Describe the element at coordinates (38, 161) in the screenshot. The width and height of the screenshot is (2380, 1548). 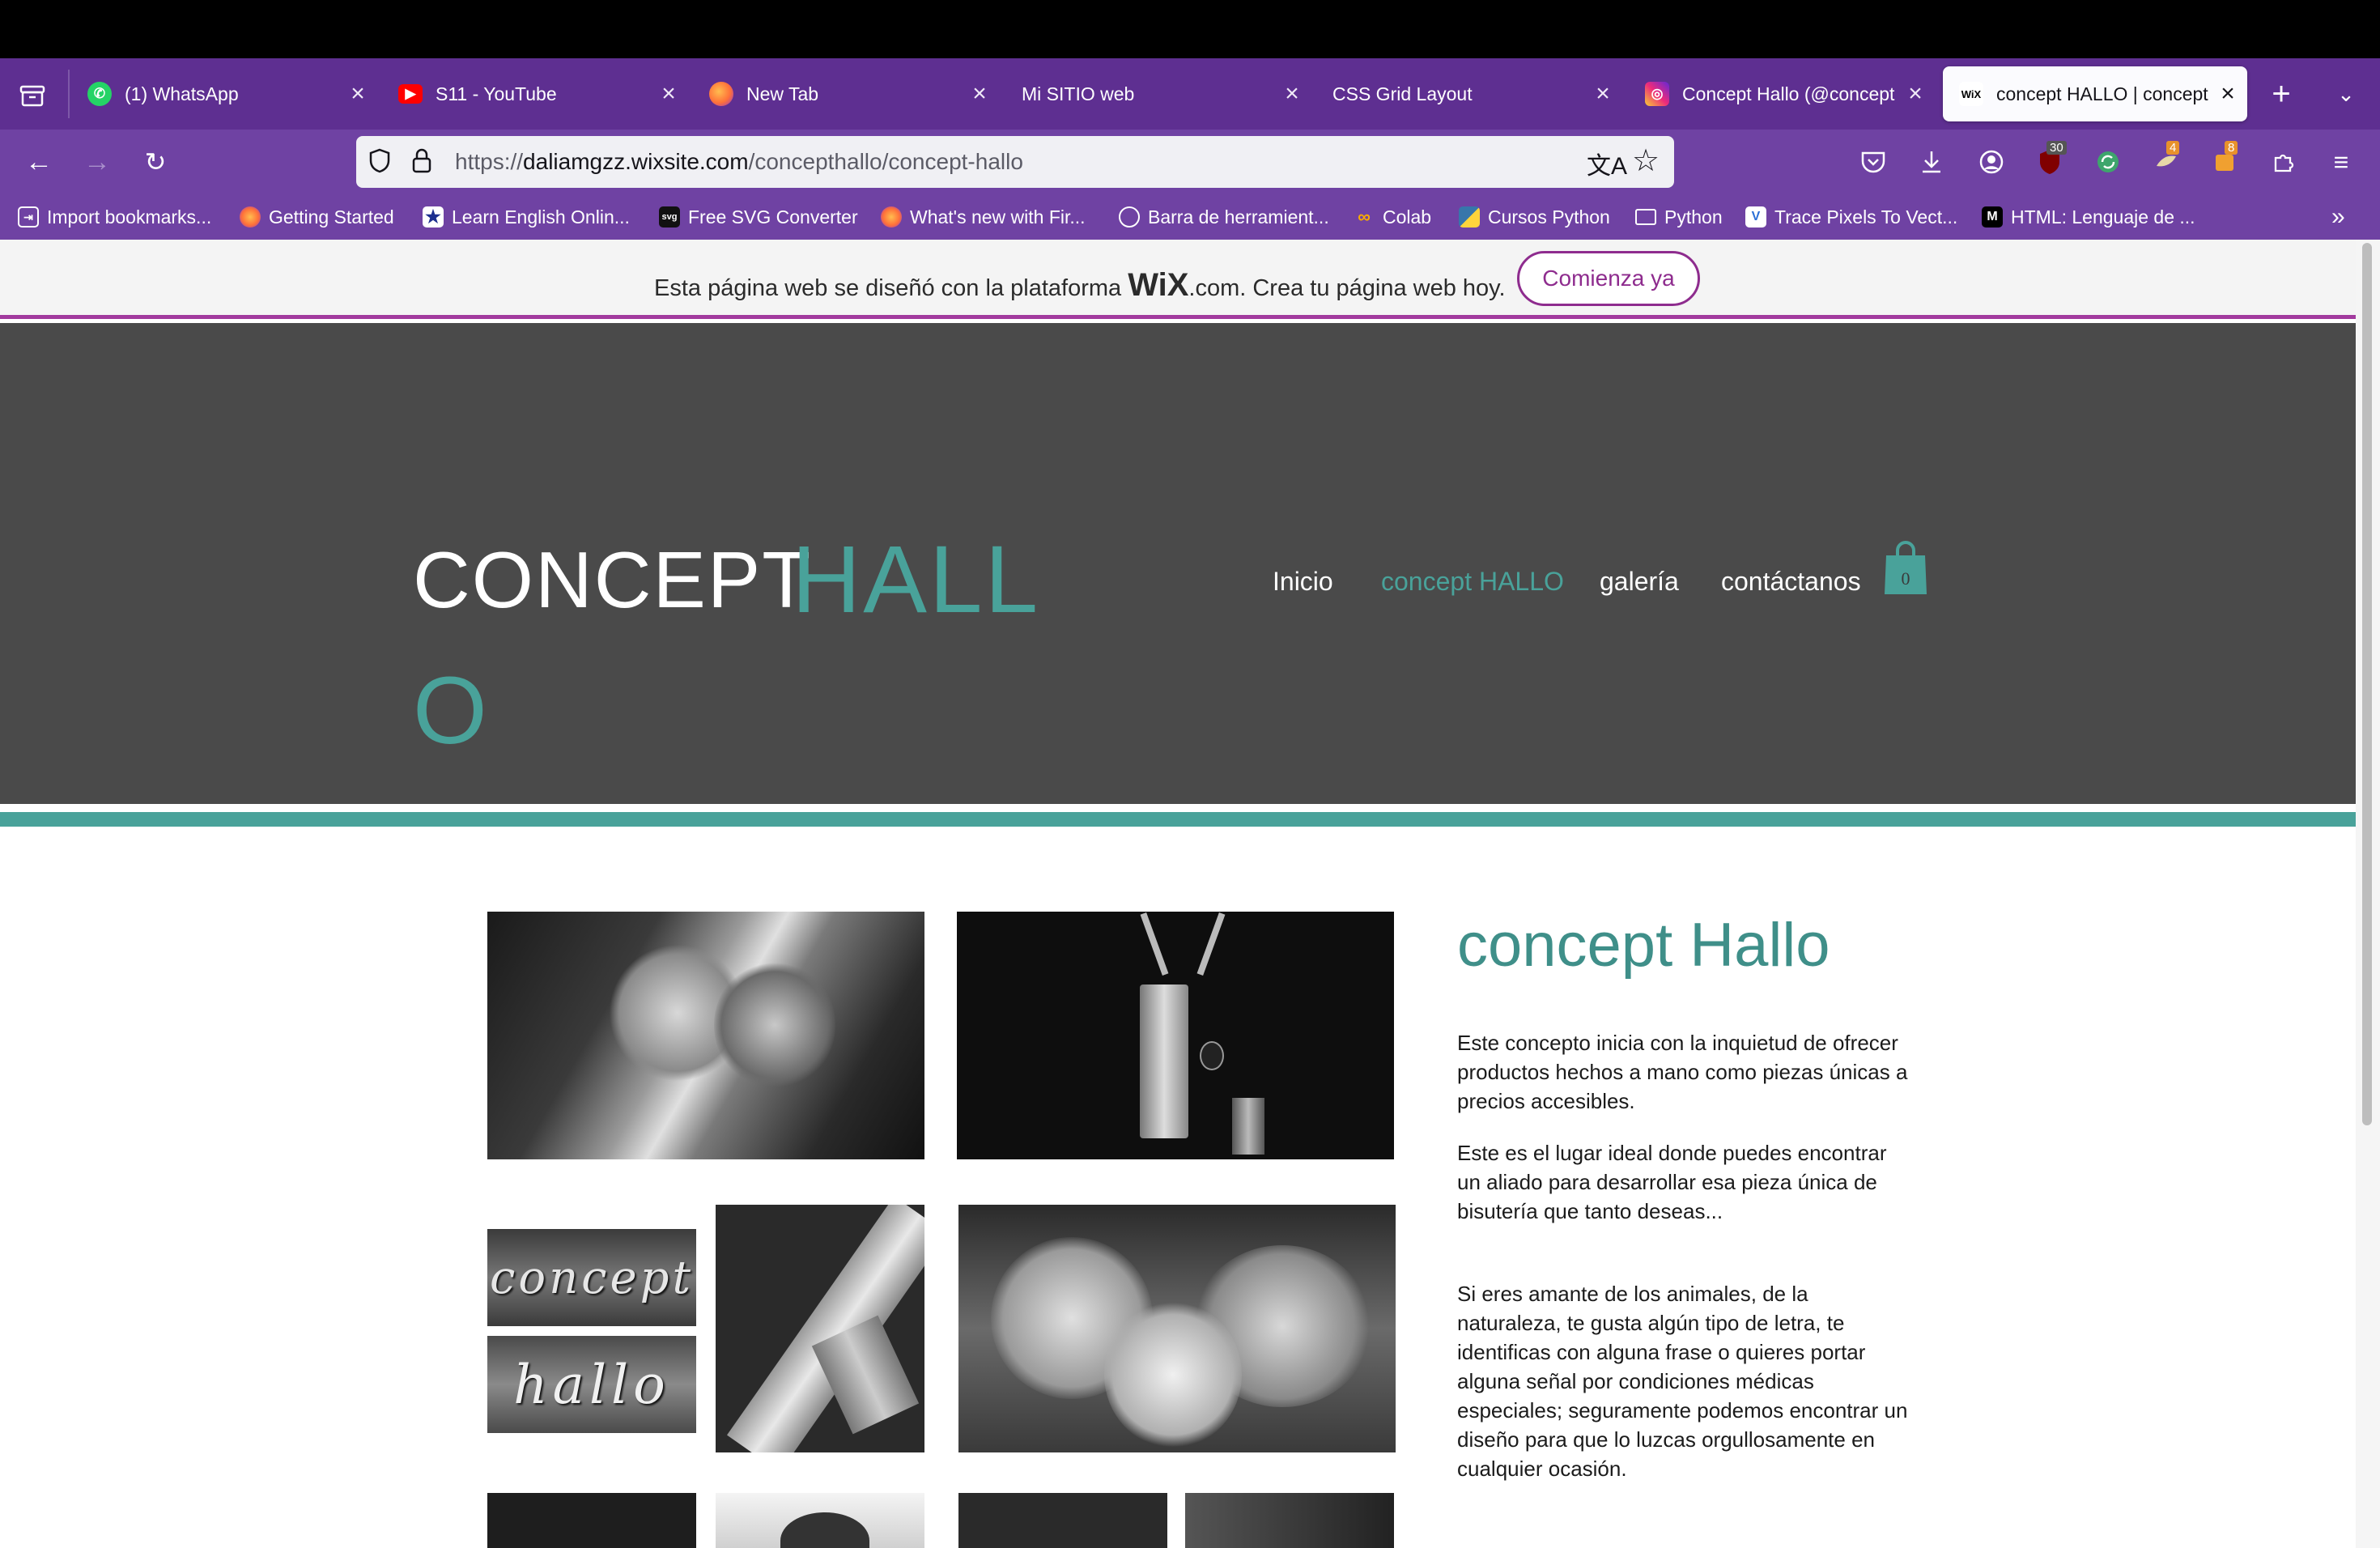
I see `back-arrow-icon: ←` at that location.